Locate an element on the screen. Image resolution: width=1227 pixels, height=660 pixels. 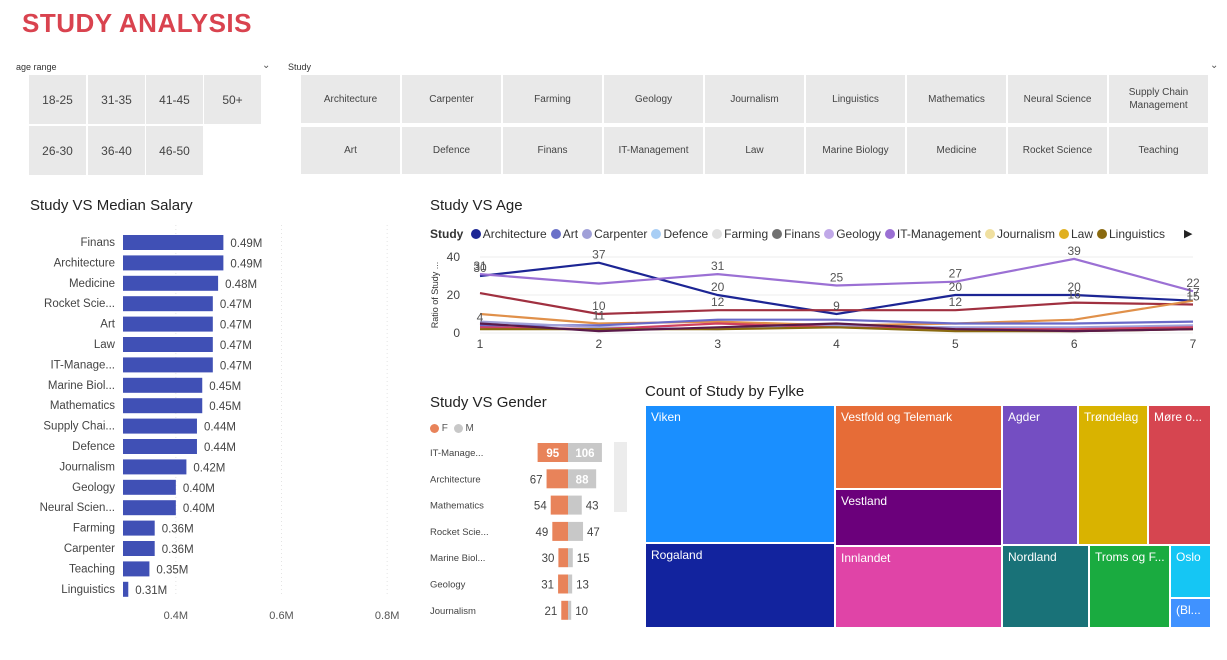
study-option-architecture: Architecture is located at coordinates (350, 99).